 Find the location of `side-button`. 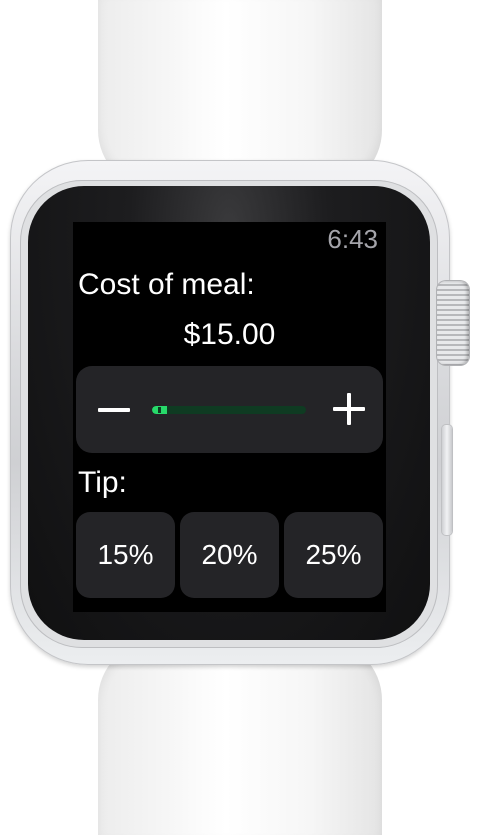

side-button is located at coordinates (447, 480).